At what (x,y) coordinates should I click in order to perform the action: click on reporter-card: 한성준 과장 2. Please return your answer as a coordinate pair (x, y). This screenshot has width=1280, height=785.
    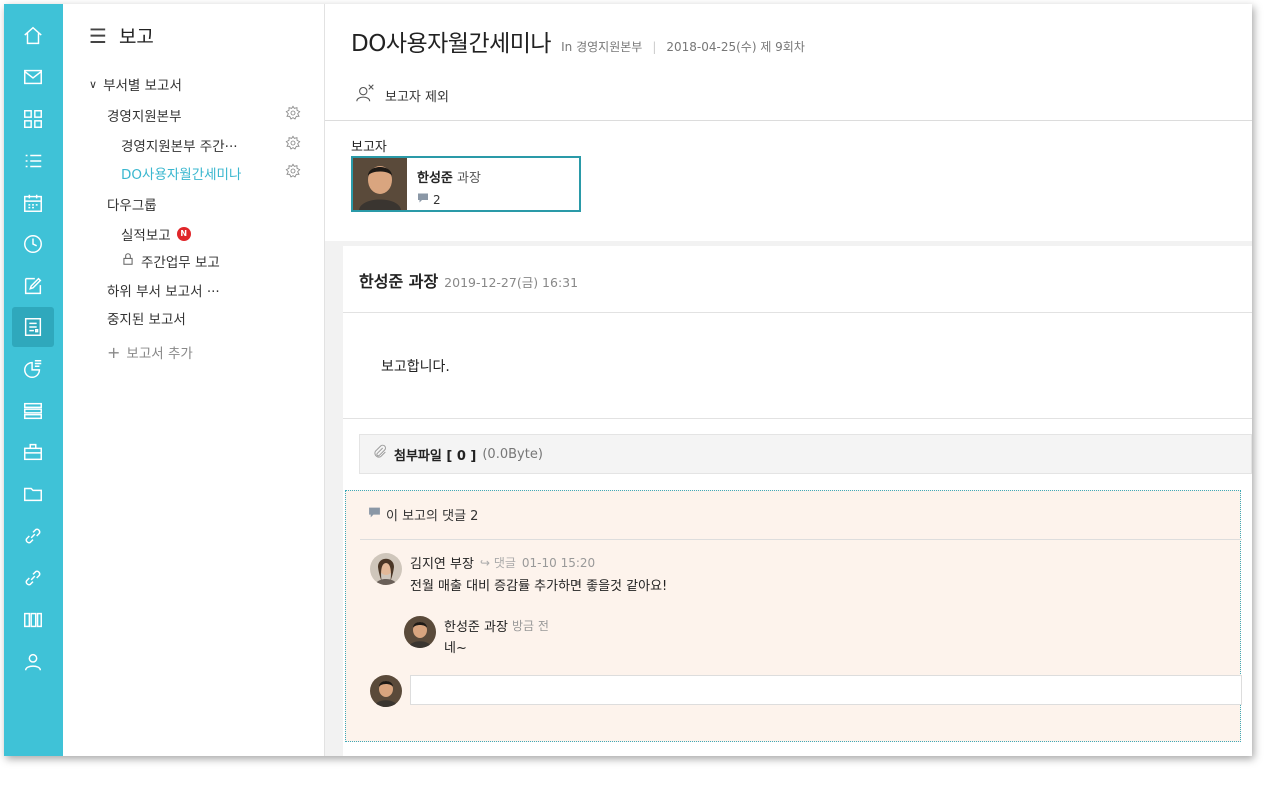
    Looking at the image, I should click on (466, 184).